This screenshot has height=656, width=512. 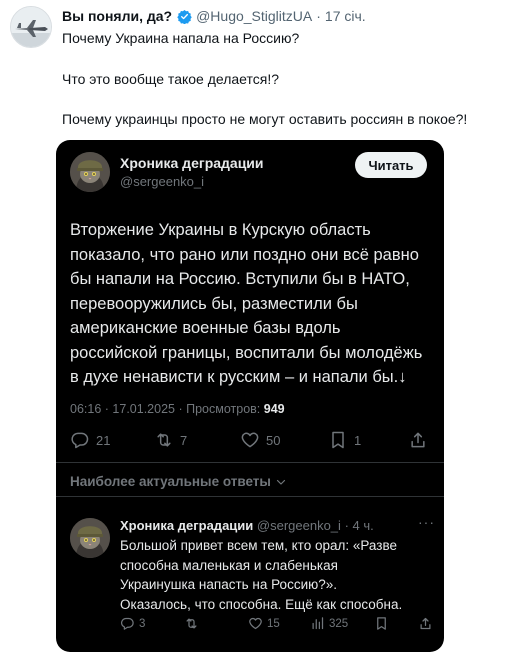 What do you see at coordinates (186, 525) in the screenshot?
I see `reply-author-name: Хроника деградации` at bounding box center [186, 525].